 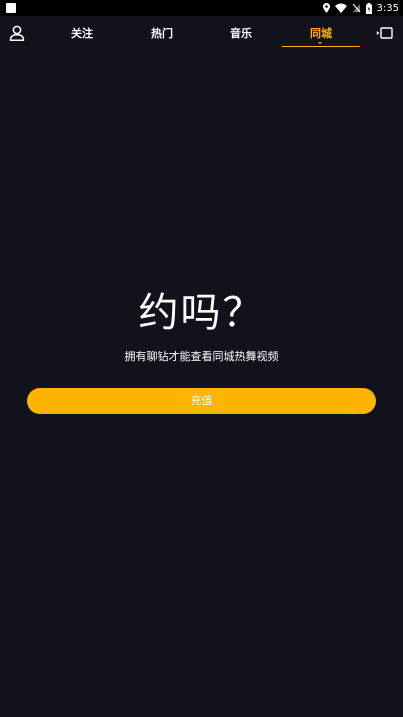 What do you see at coordinates (201, 401) in the screenshot?
I see `recharge-button: 充值` at bounding box center [201, 401].